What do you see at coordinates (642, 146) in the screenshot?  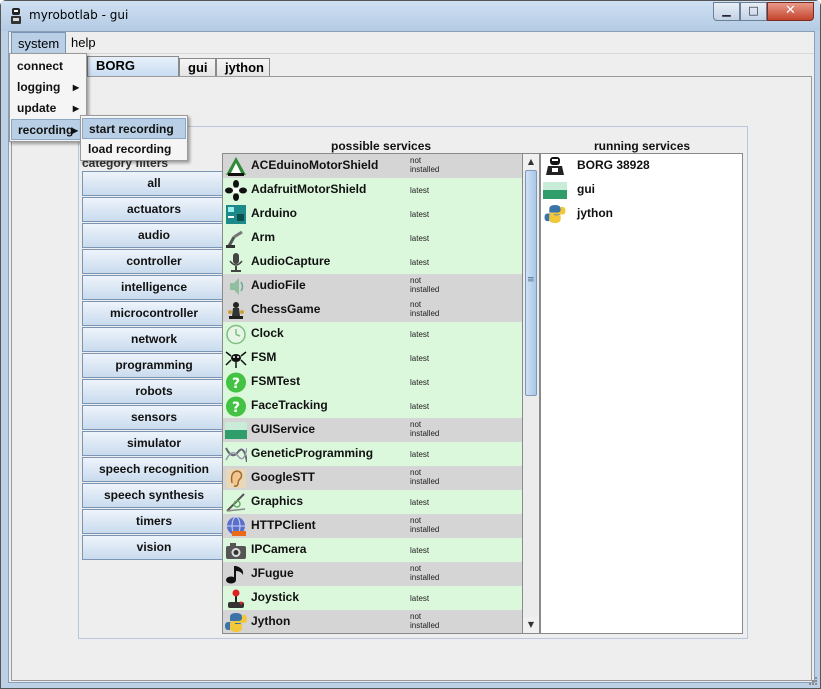 I see `running-services-header: running services` at bounding box center [642, 146].